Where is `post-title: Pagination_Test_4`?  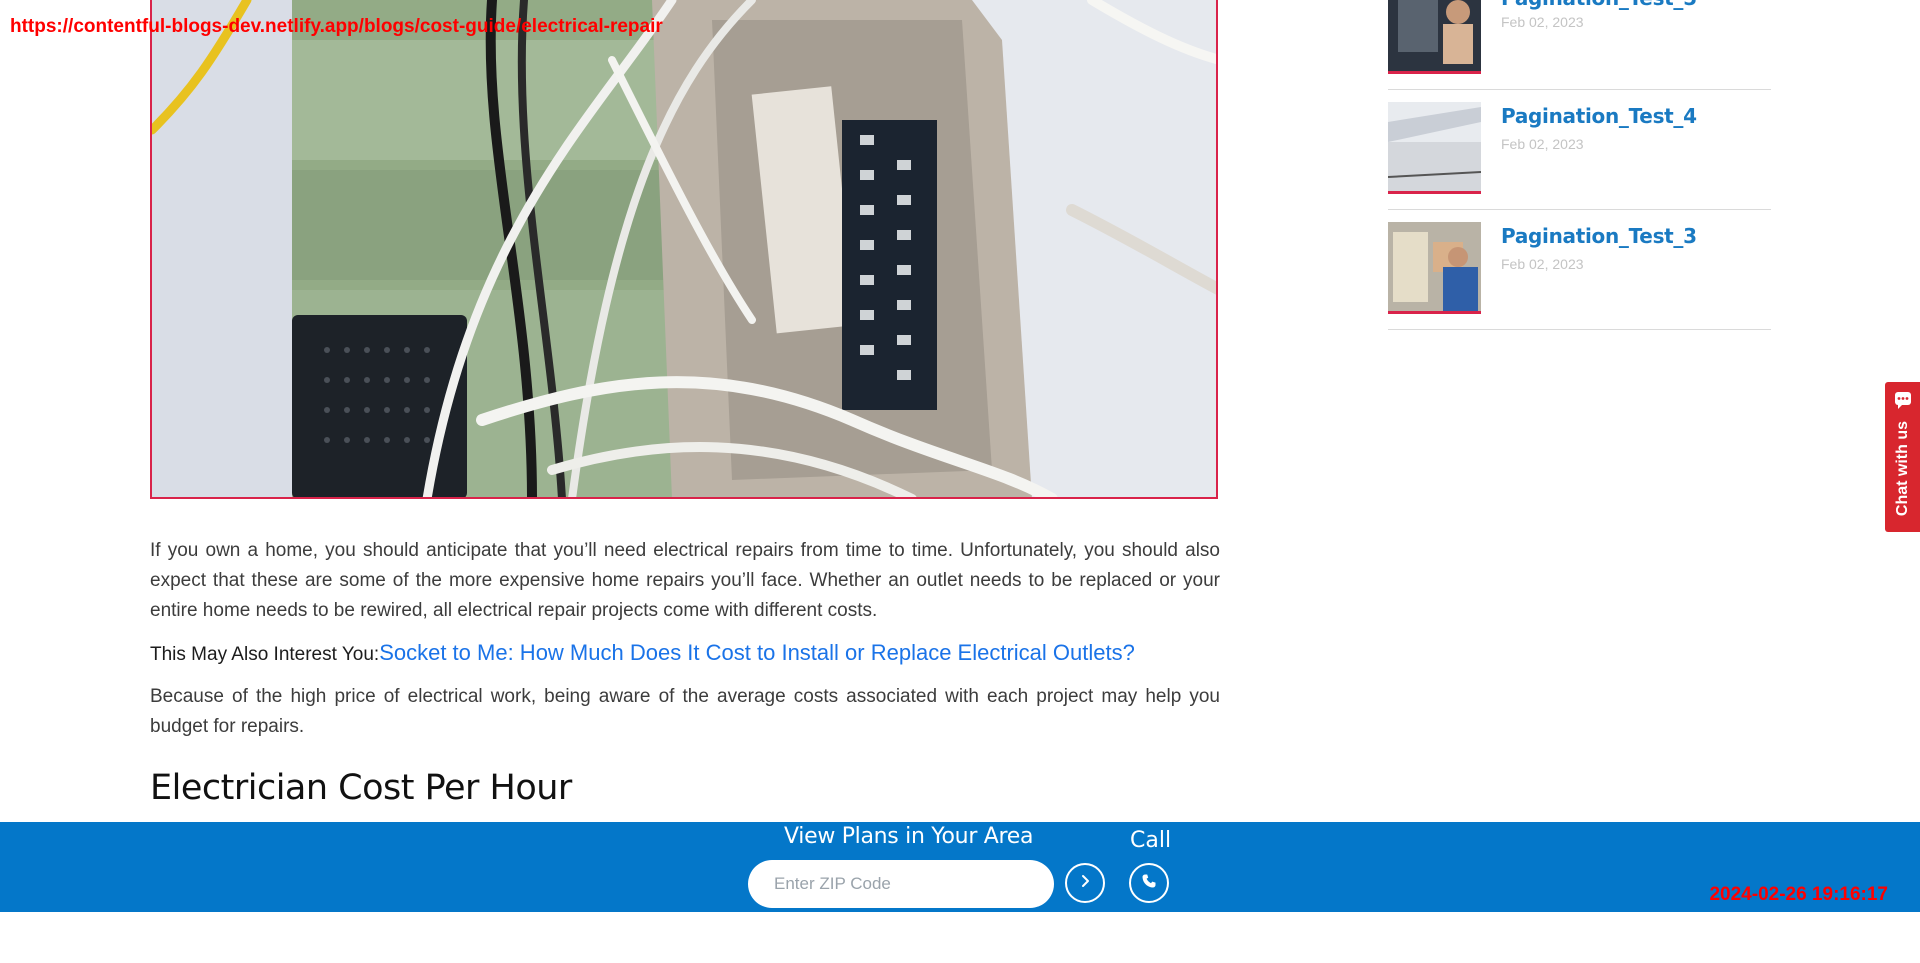 post-title: Pagination_Test_4 is located at coordinates (1599, 116).